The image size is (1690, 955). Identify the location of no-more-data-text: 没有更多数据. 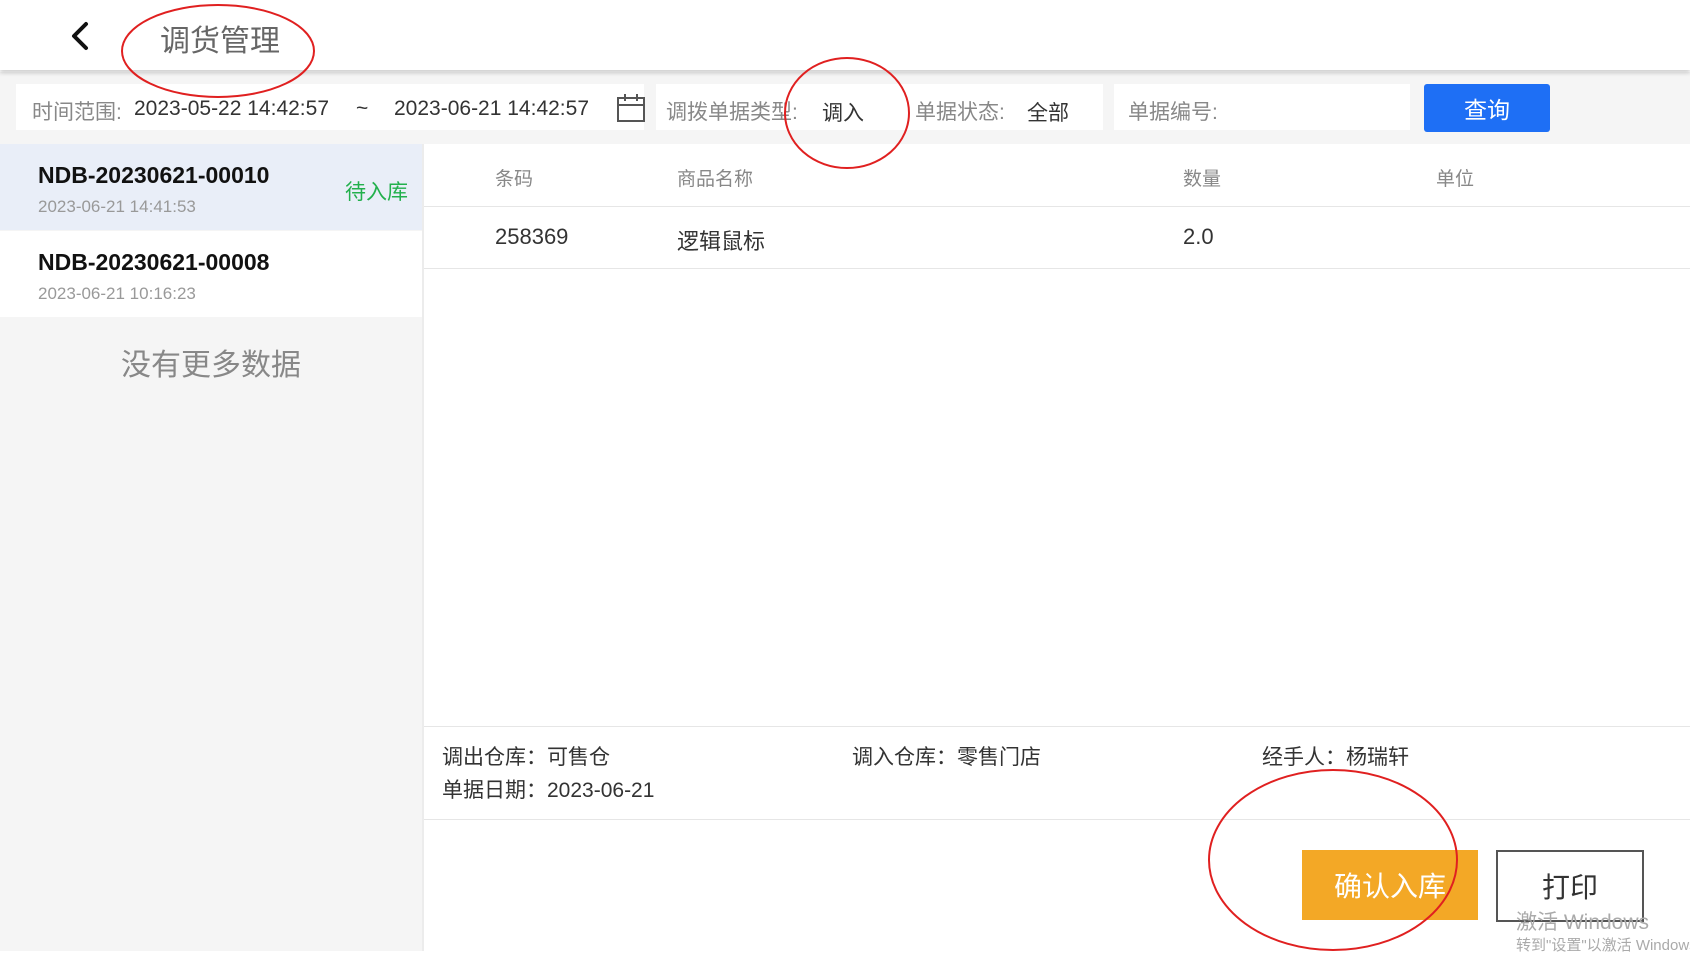
(211, 365).